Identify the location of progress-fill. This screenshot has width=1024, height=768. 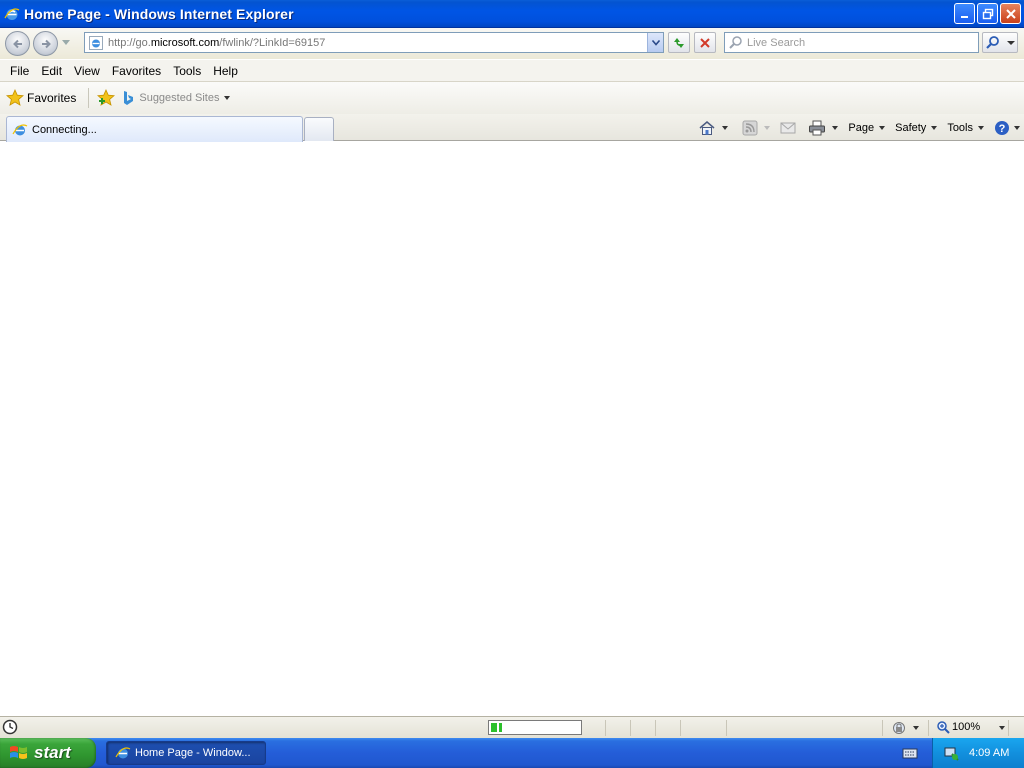
(496, 727).